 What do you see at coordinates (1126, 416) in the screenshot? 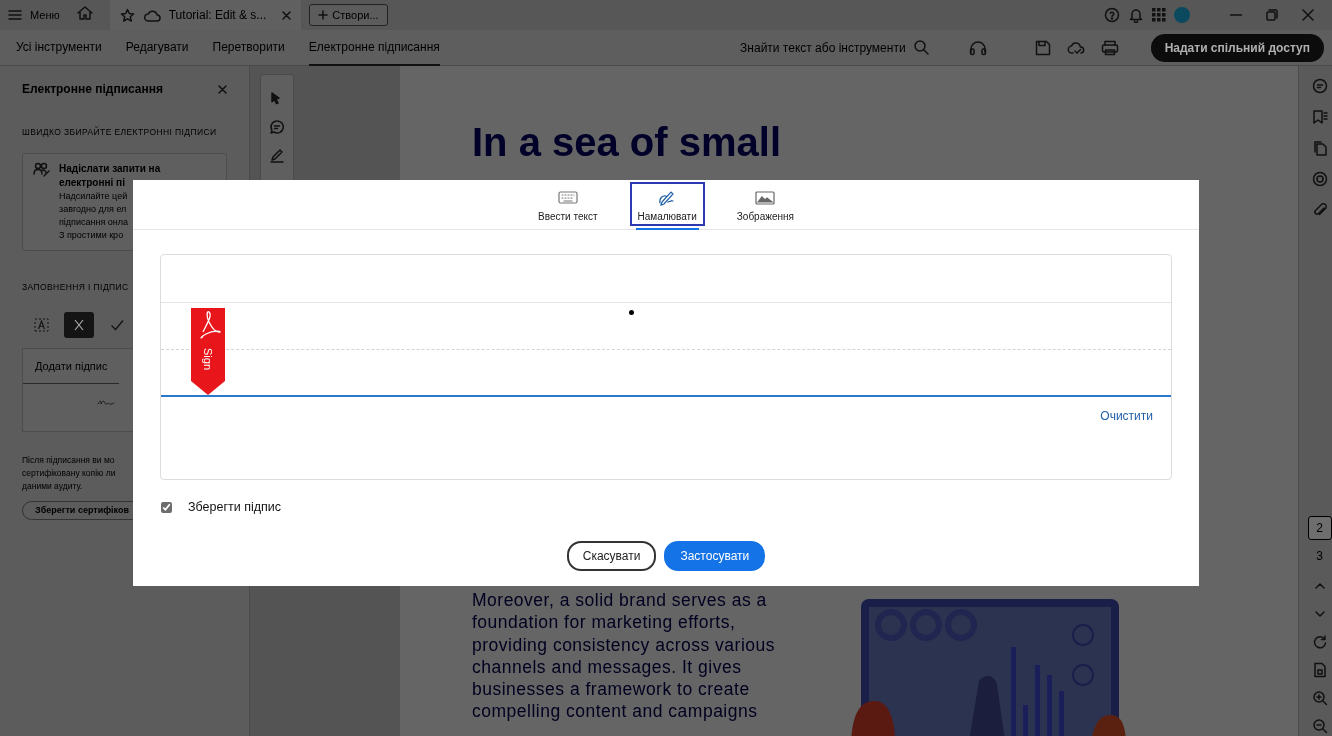
I see `clear-link: Очистити` at bounding box center [1126, 416].